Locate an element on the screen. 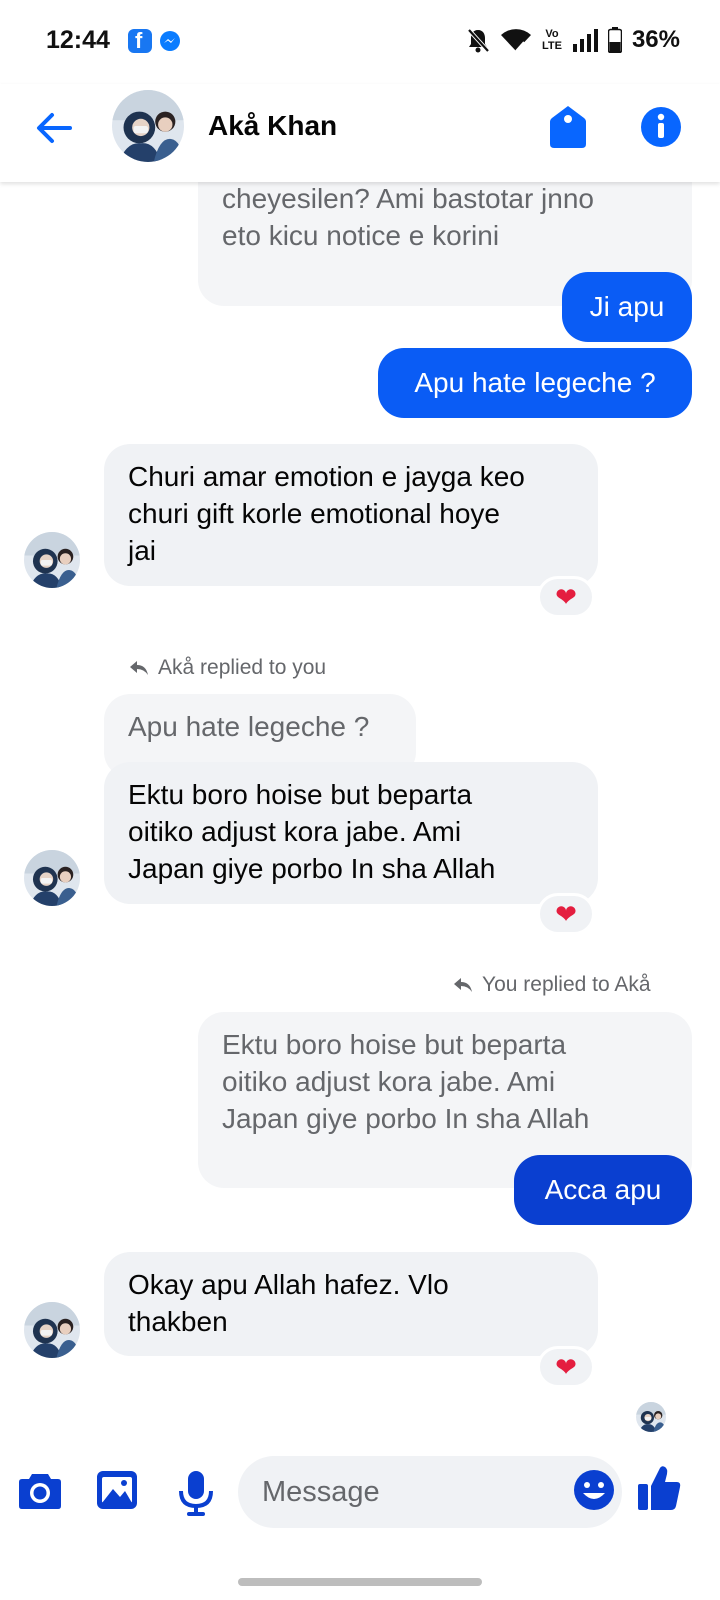  message-text: Acca apu is located at coordinates (603, 1189).